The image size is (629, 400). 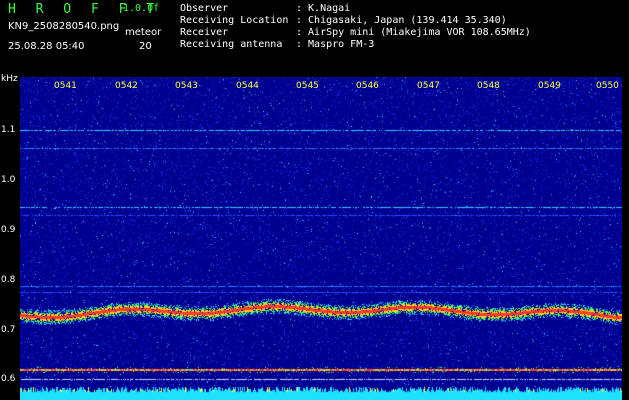 What do you see at coordinates (401, 20) in the screenshot?
I see `info-location-value: : Chigasaki, Japan (139.414 35.340)` at bounding box center [401, 20].